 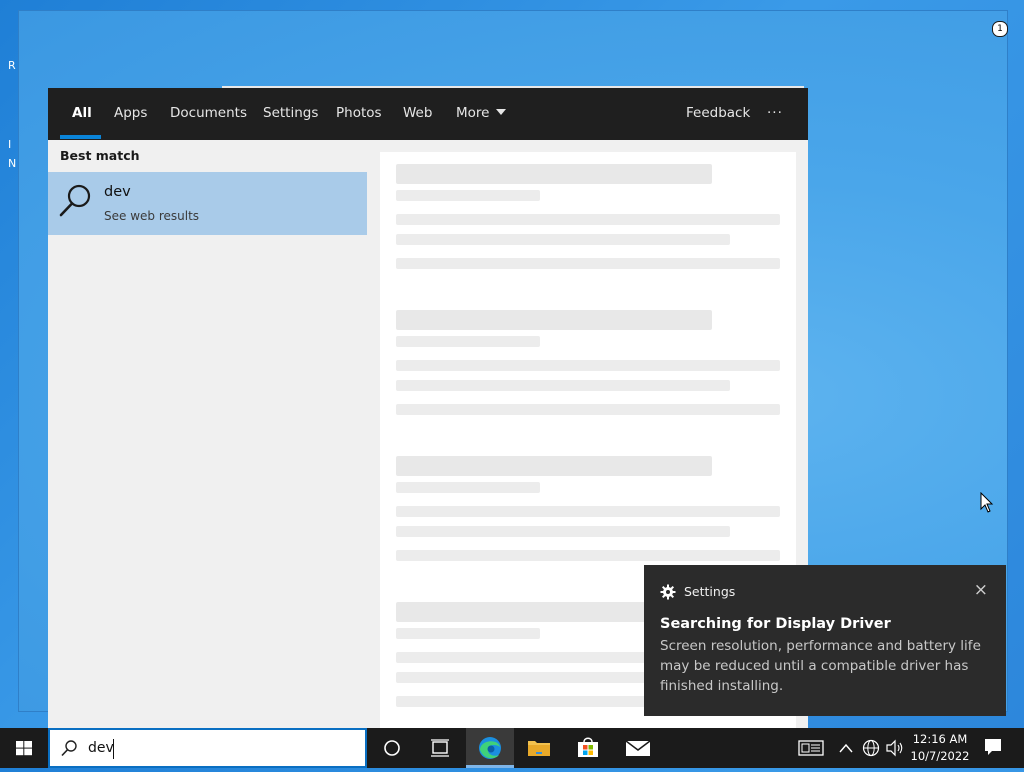 What do you see at coordinates (1000, 29) in the screenshot?
I see `notification-count-badge: 1` at bounding box center [1000, 29].